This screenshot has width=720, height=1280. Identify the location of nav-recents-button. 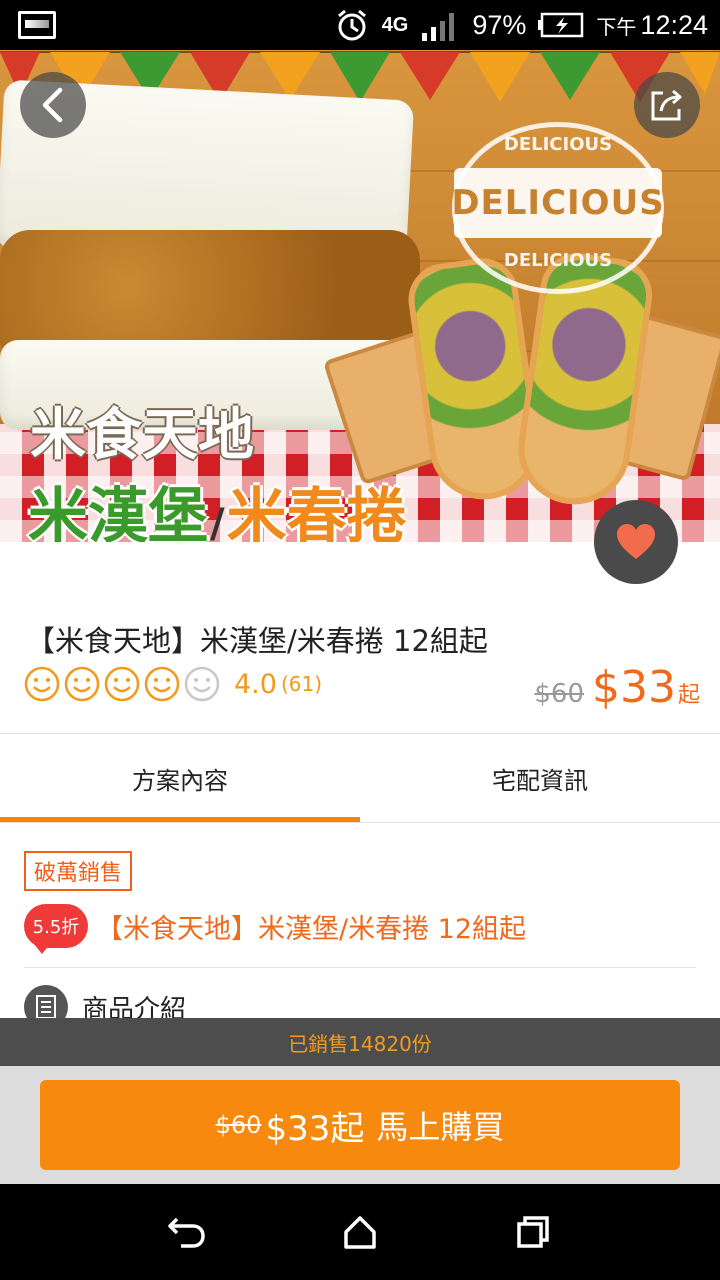
(533, 1232).